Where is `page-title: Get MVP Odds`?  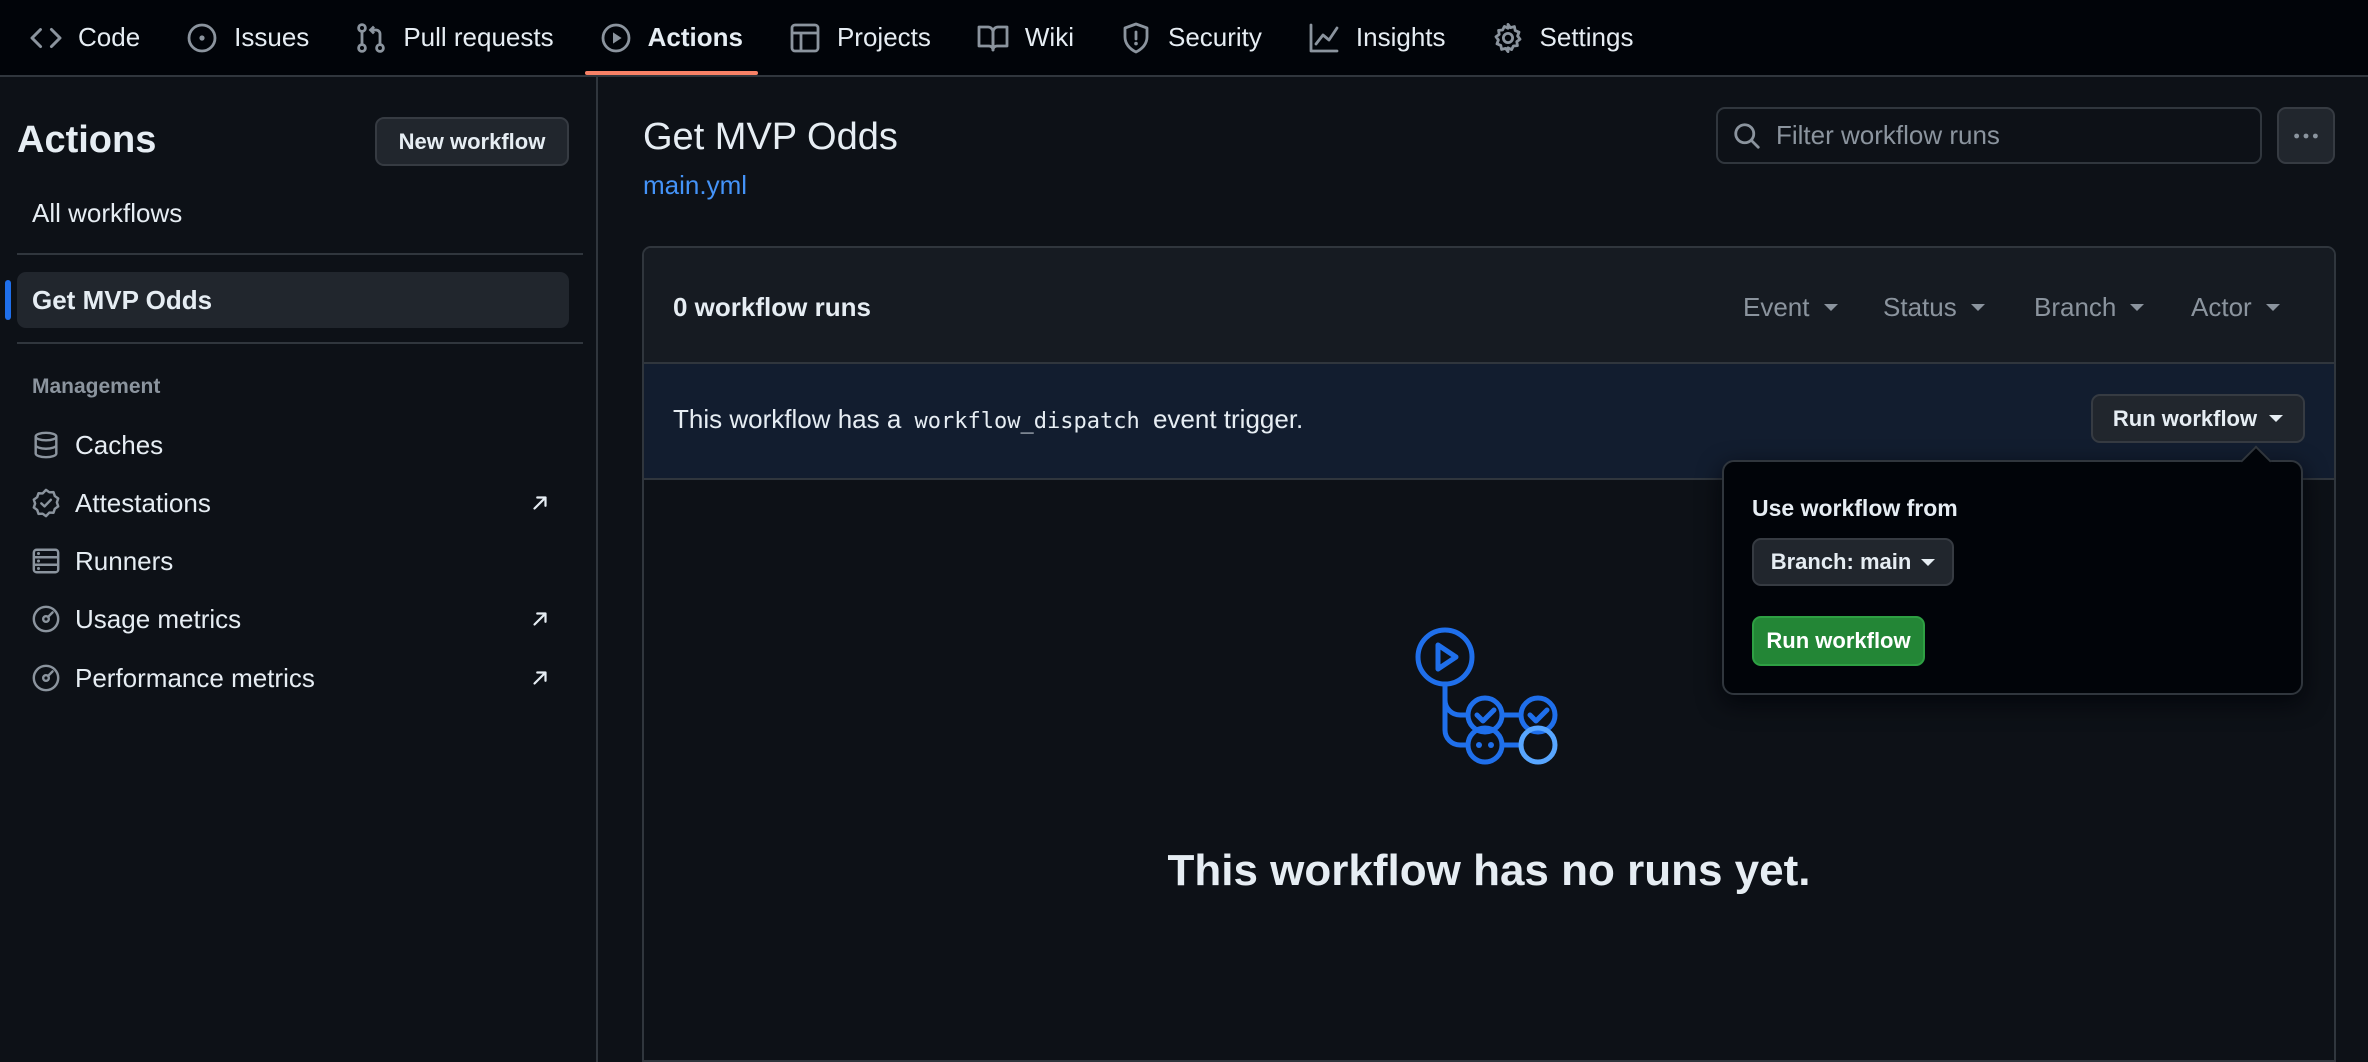 page-title: Get MVP Odds is located at coordinates (770, 137).